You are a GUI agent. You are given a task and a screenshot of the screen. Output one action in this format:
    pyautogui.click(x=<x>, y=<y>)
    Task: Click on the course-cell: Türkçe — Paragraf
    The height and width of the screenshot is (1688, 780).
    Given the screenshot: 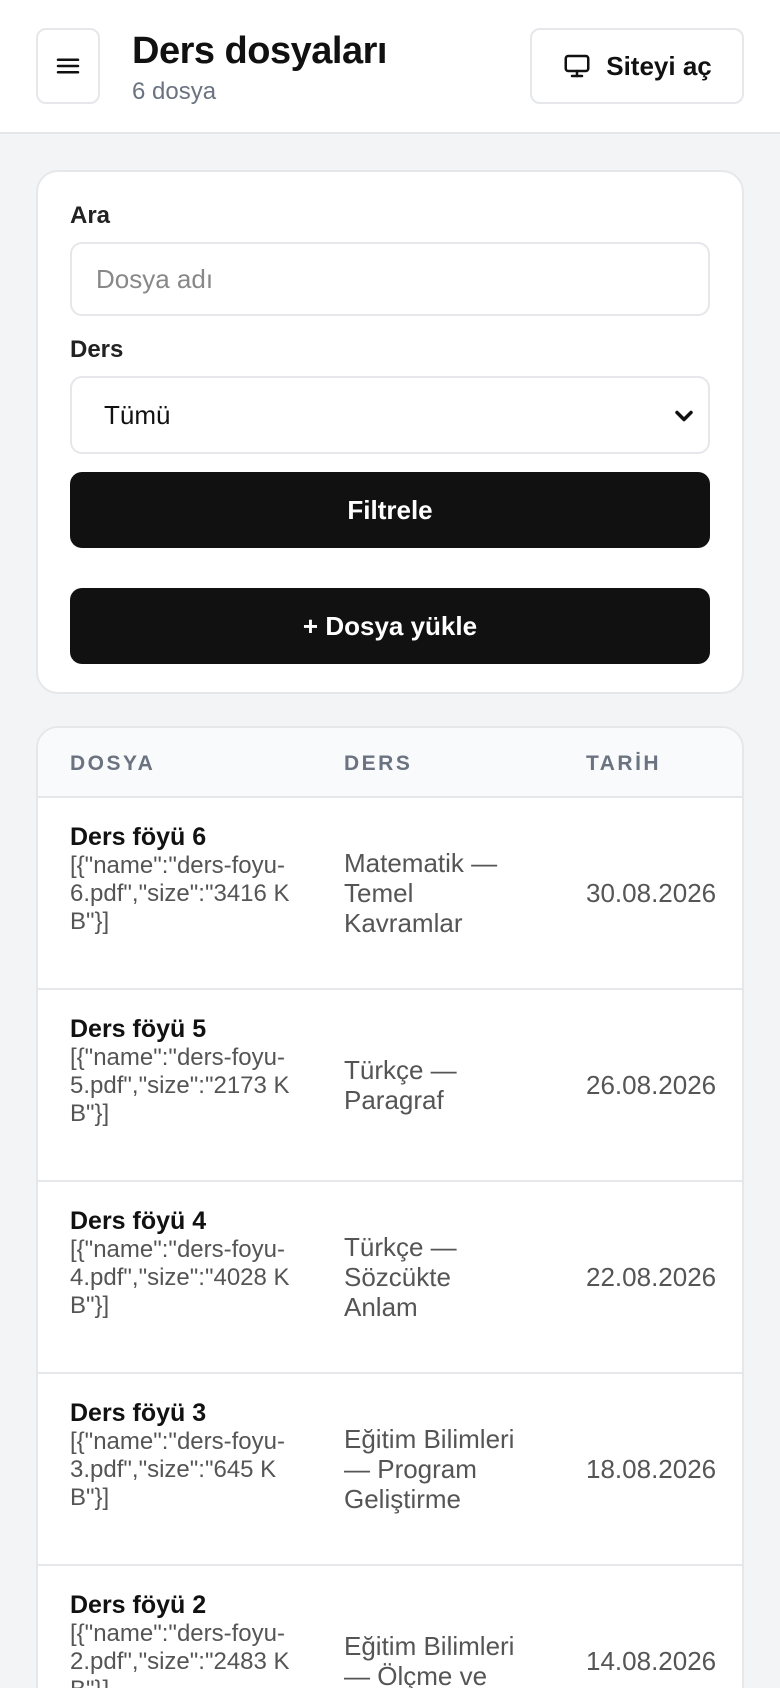 What is the action you would take?
    pyautogui.click(x=400, y=1085)
    